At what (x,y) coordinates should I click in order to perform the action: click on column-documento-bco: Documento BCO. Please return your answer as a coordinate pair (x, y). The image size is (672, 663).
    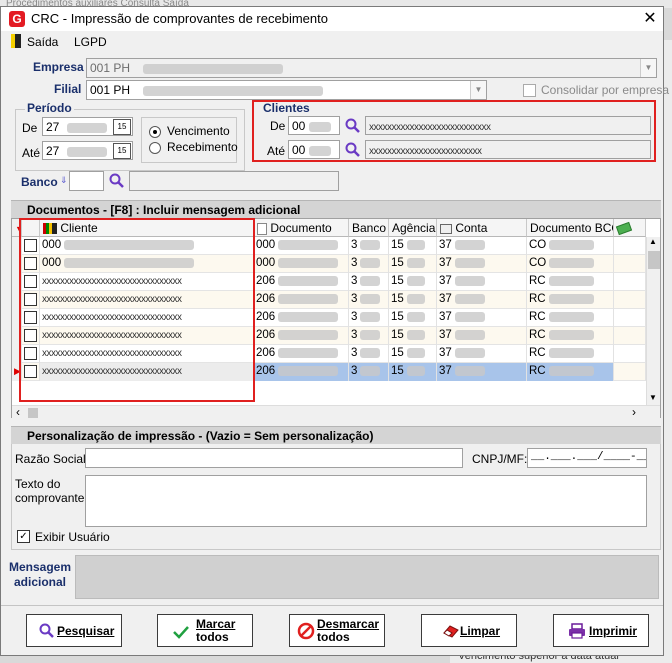
    Looking at the image, I should click on (570, 228).